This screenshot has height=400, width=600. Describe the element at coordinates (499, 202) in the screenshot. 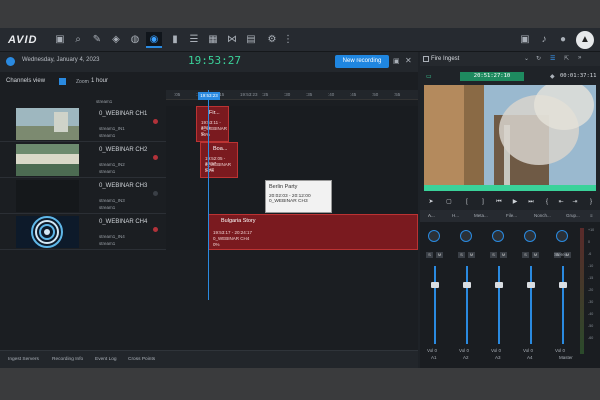

I see `go-start-icon: ⏮` at that location.